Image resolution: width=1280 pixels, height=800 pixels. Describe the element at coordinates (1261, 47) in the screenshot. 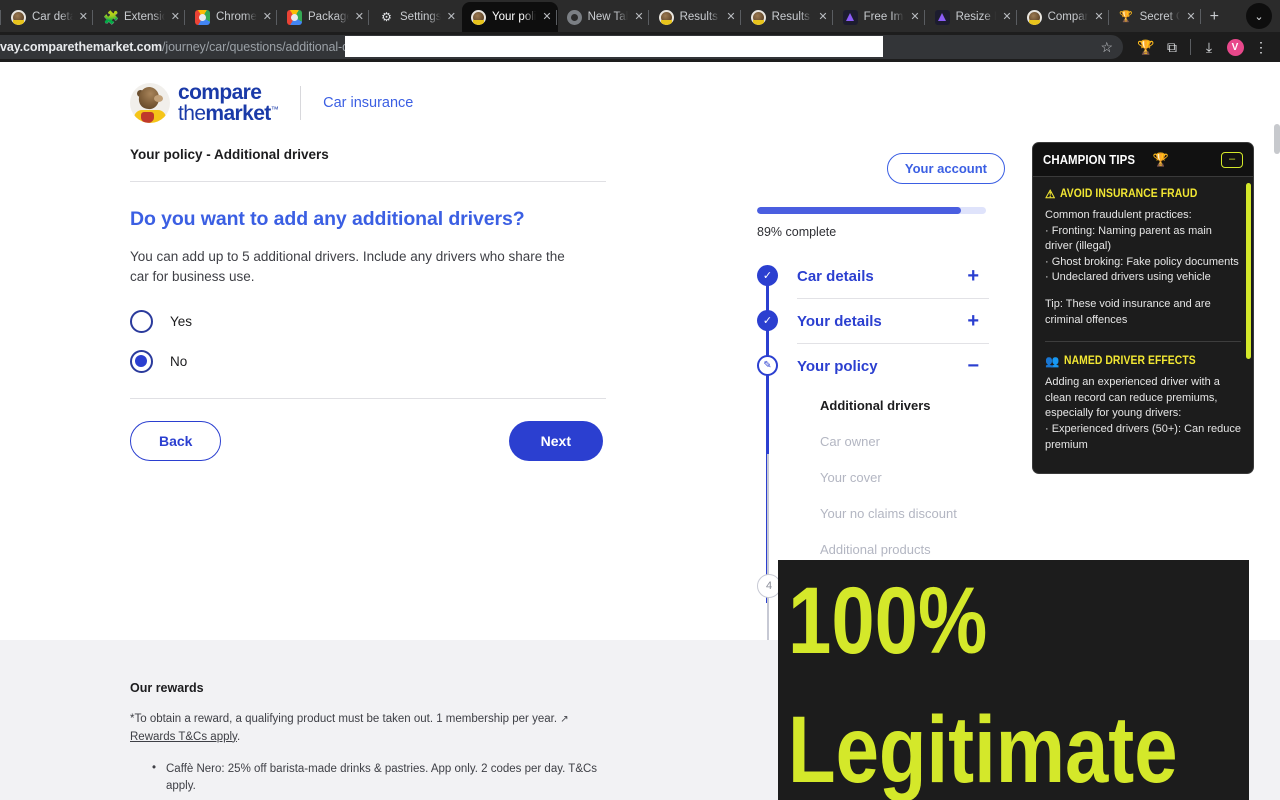

I see `chrome-menu-icon: ⋮` at that location.